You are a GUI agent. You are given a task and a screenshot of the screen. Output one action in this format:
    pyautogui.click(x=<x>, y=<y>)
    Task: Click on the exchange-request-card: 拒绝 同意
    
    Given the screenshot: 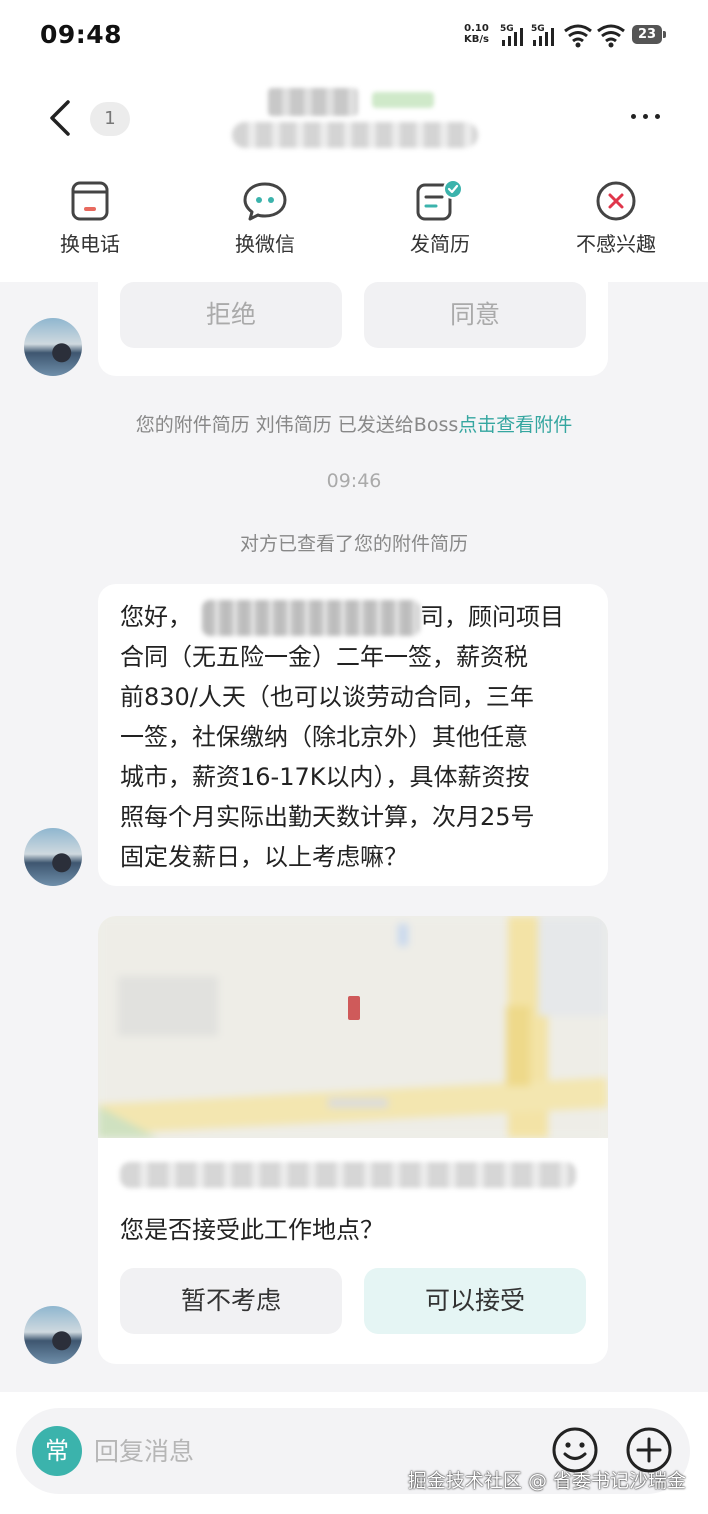 What is the action you would take?
    pyautogui.click(x=353, y=319)
    